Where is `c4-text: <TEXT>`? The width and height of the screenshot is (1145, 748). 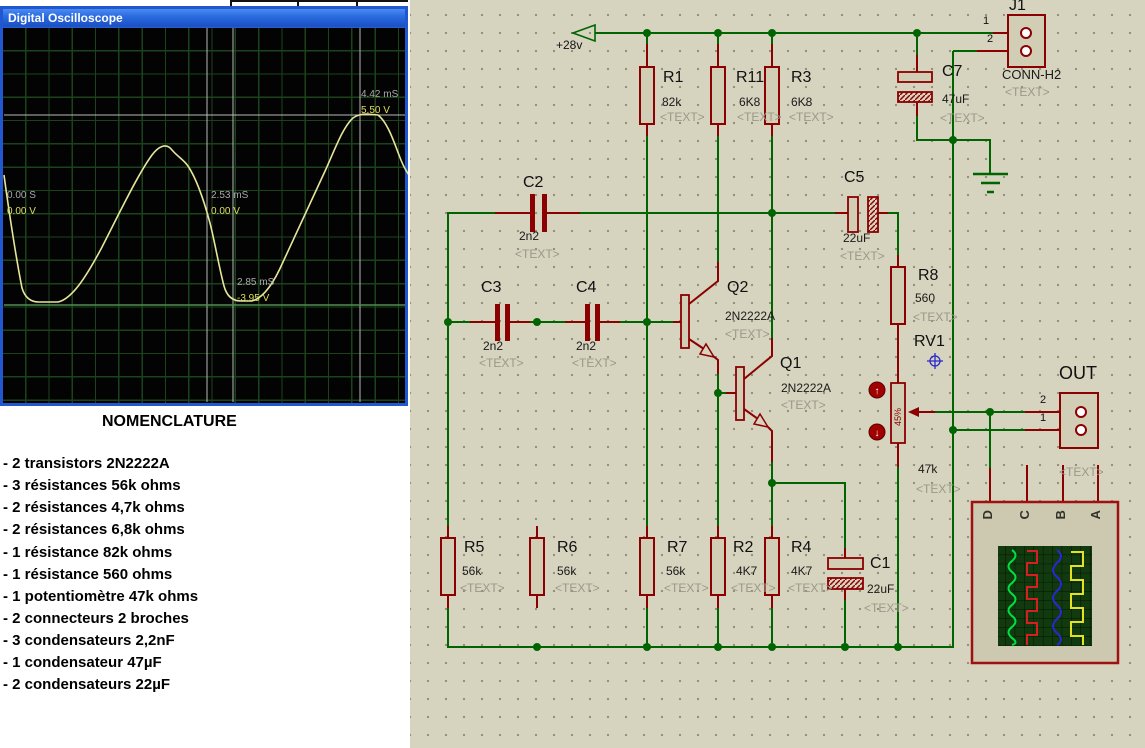
c4-text: <TEXT> is located at coordinates (594, 363).